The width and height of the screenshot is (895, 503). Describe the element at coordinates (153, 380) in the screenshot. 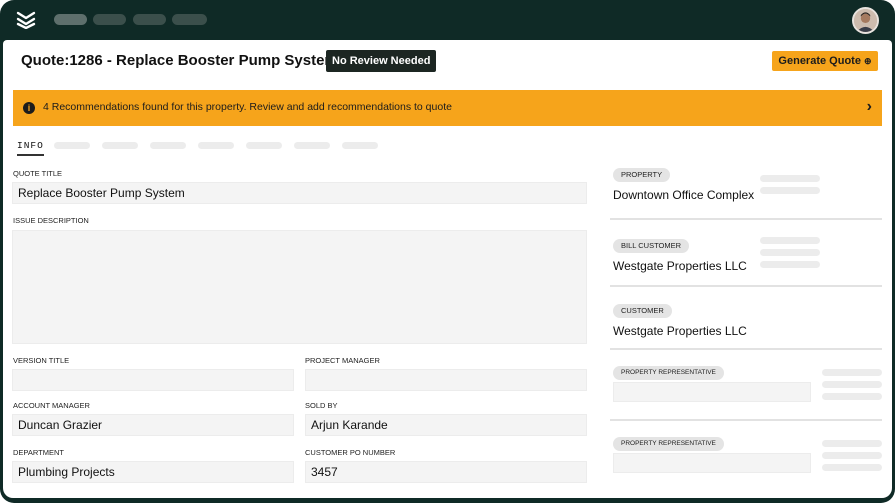

I see `version-title-field` at that location.